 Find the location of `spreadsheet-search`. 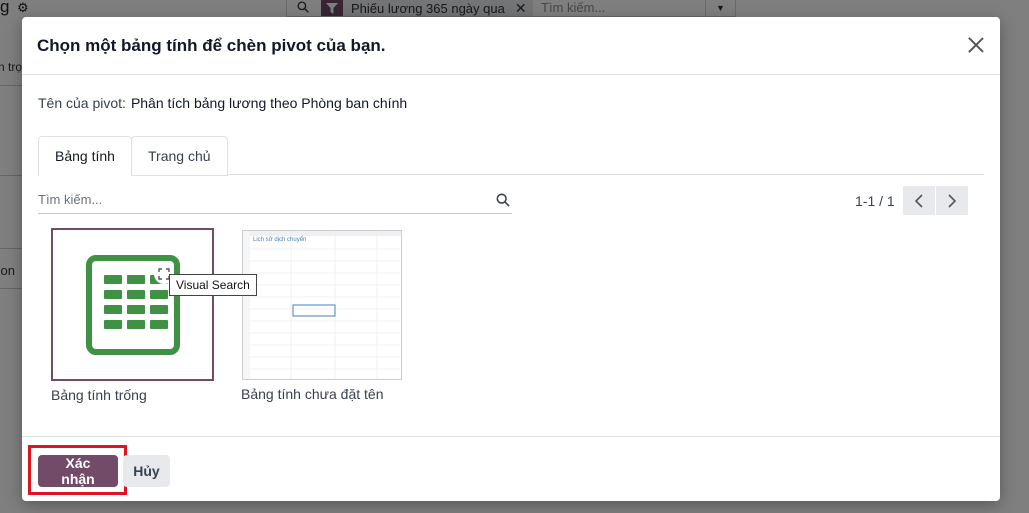

spreadsheet-search is located at coordinates (275, 201).